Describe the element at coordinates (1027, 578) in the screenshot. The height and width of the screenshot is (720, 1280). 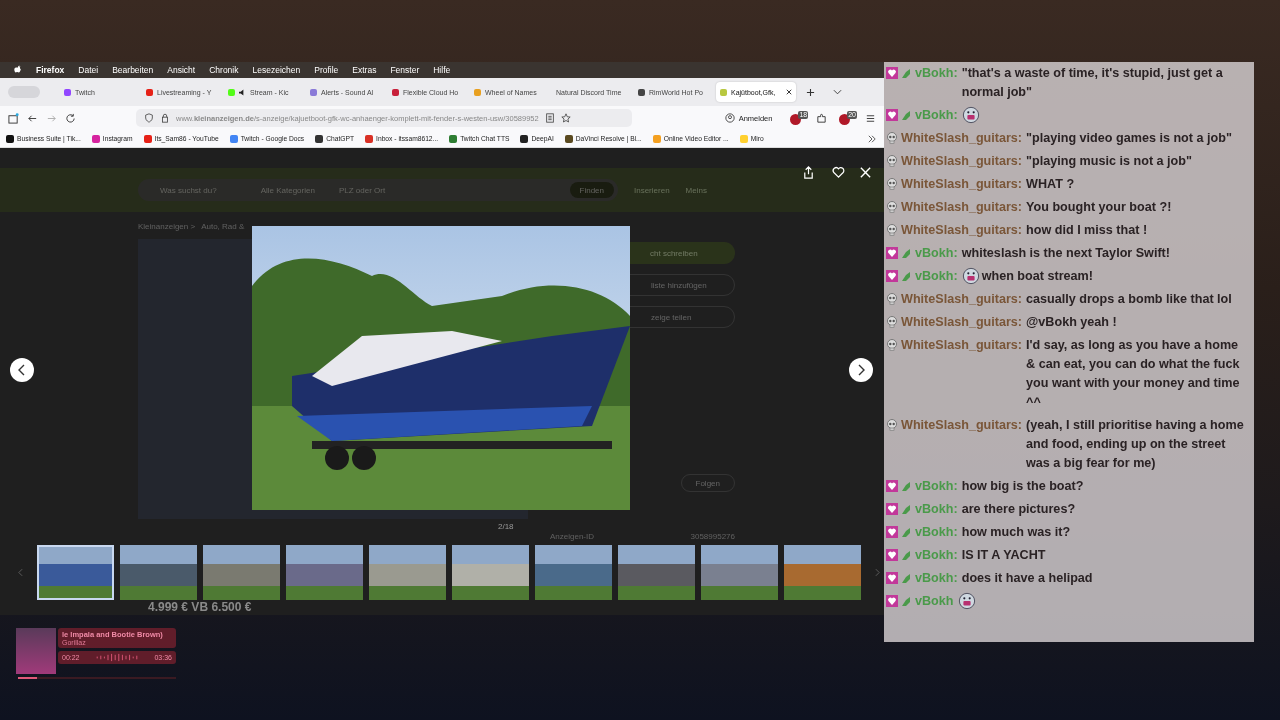
I see `chat-message-text: does it have a helipad` at that location.